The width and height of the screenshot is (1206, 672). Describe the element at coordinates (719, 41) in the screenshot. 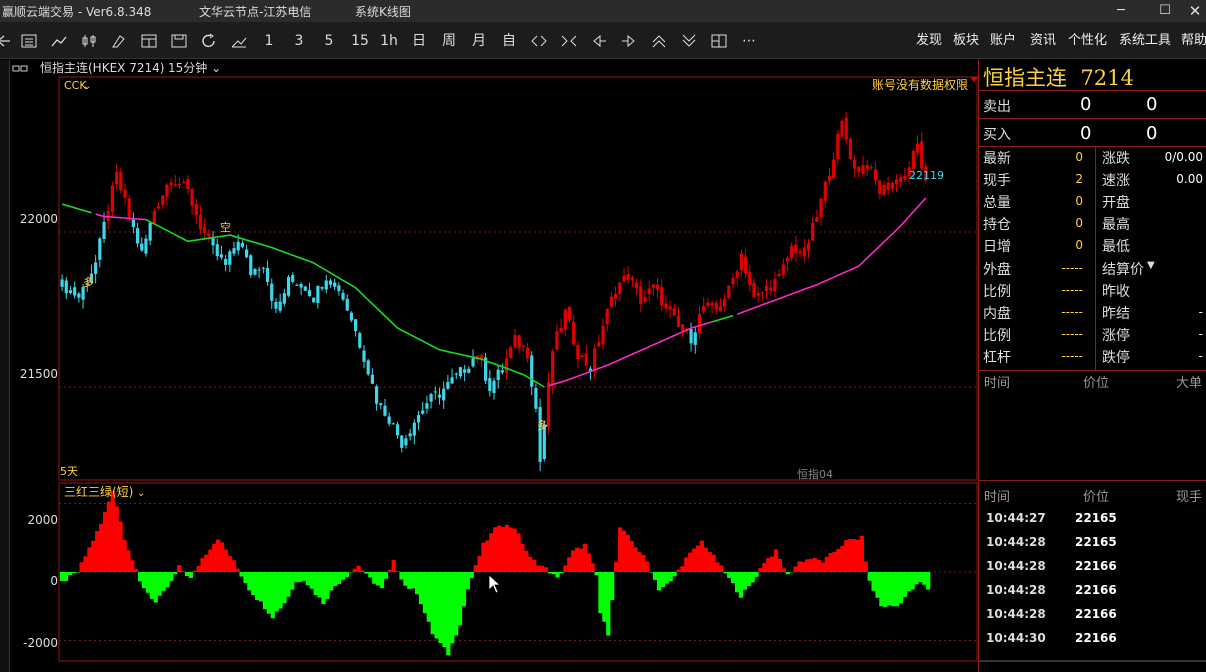

I see `layout-icon` at that location.